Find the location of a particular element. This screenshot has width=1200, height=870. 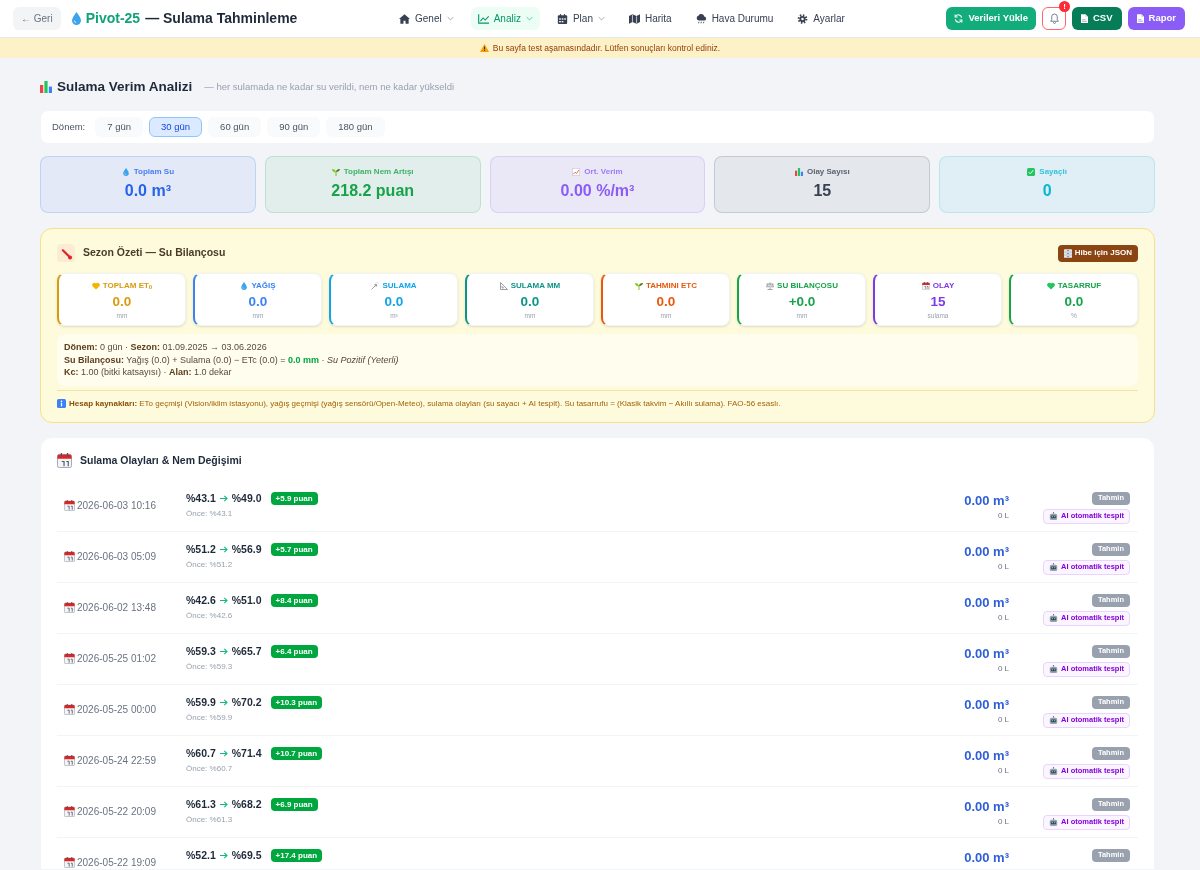

export-json-button: Hibe için JSON is located at coordinates (1097, 253).